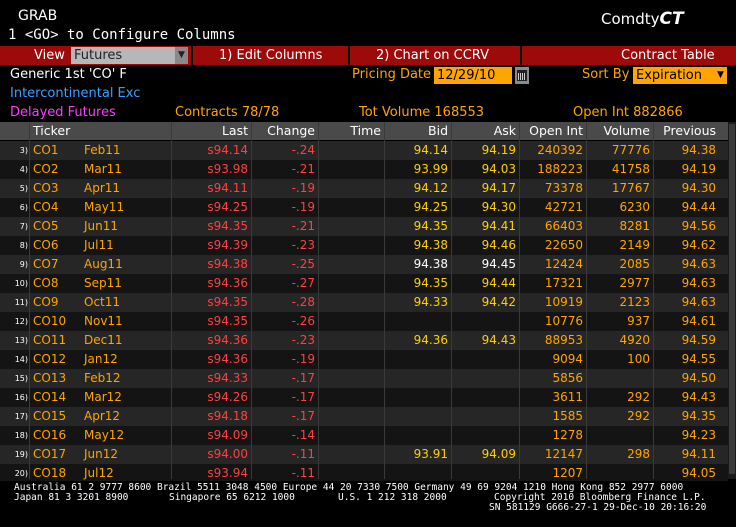  I want to click on previous-cell: 94.61, so click(698, 321).